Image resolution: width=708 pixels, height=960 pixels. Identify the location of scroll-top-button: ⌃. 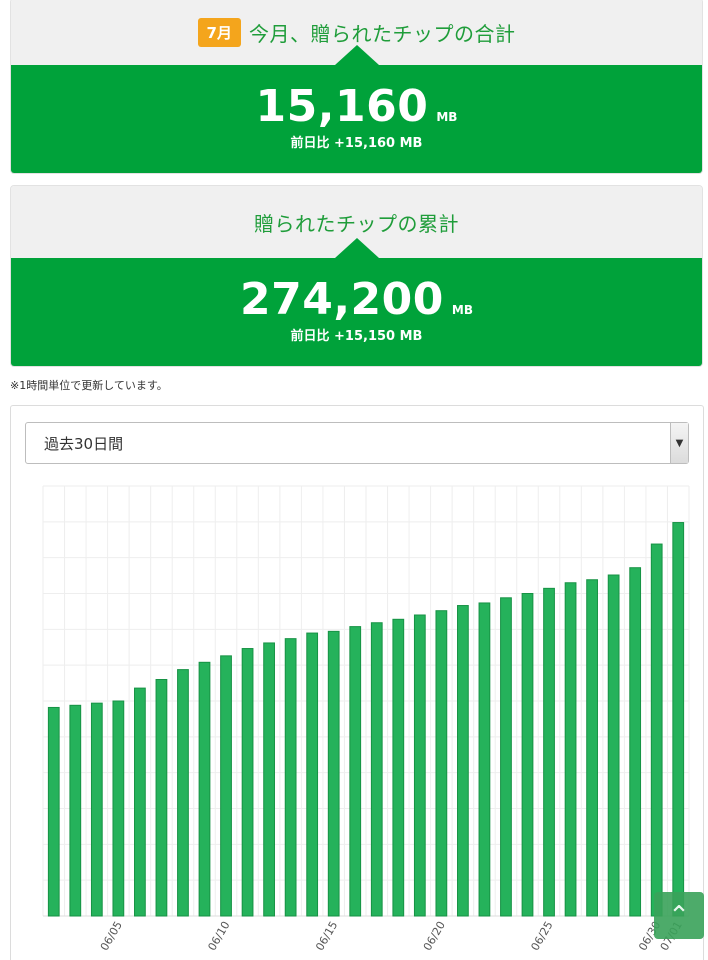
(679, 915).